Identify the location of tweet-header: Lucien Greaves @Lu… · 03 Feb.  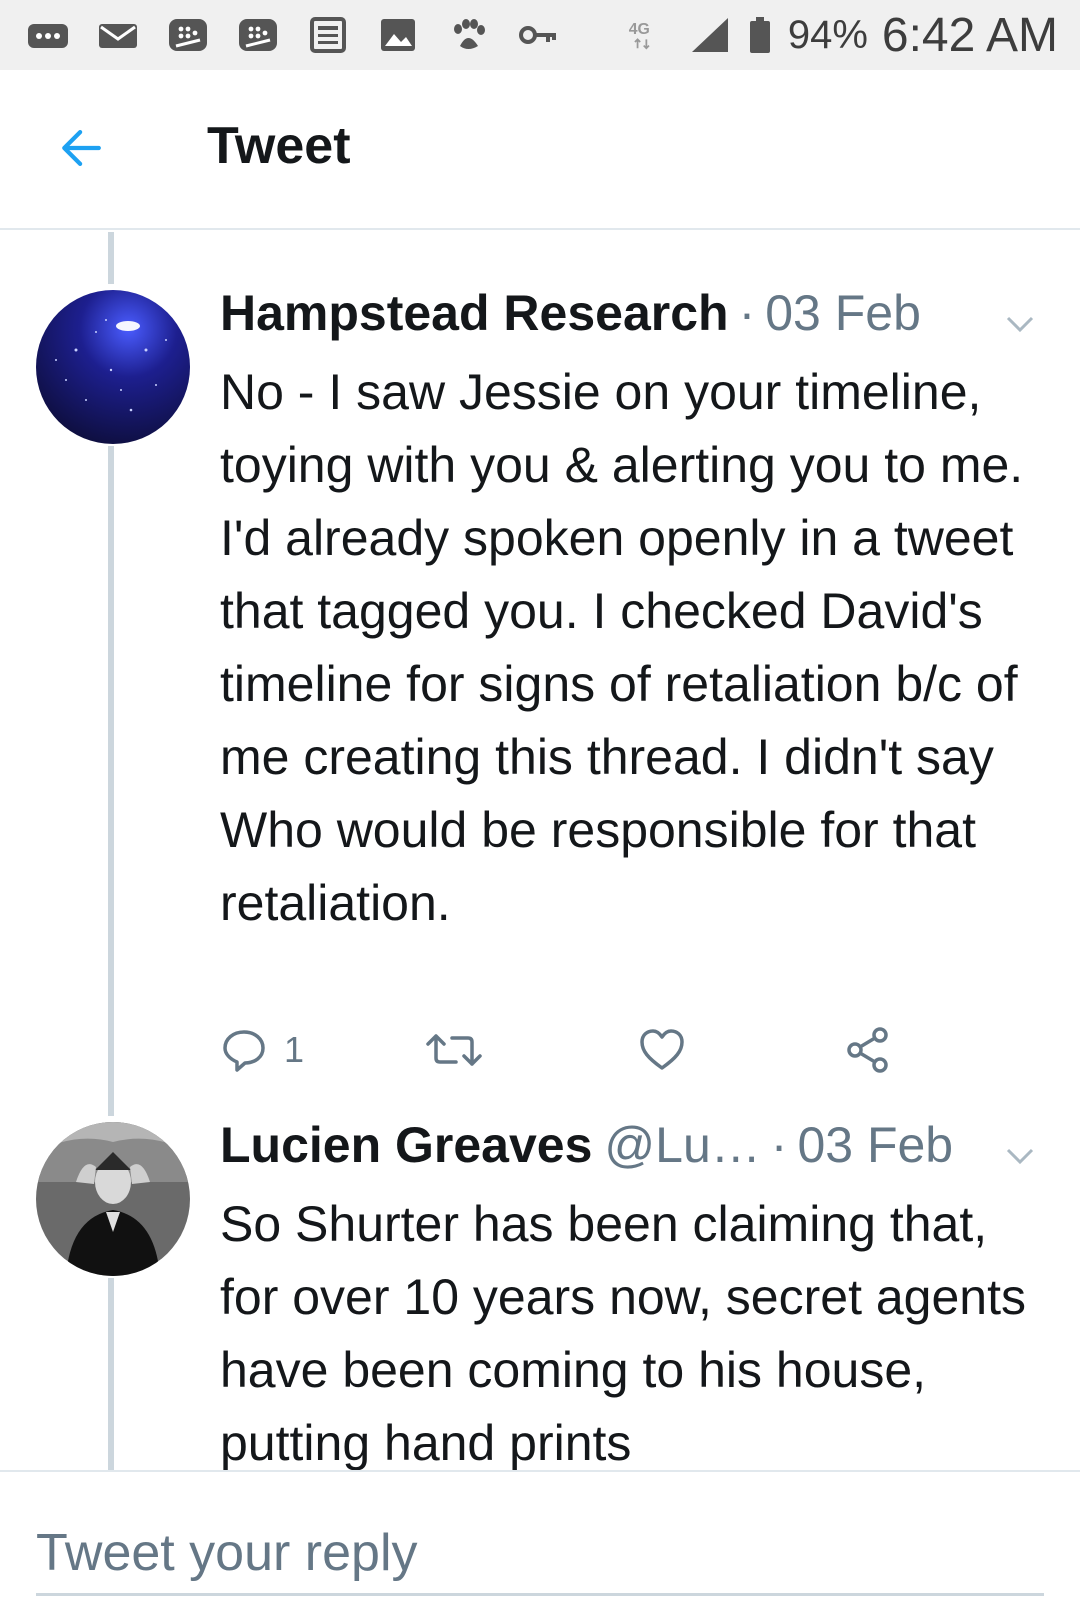
(630, 1152).